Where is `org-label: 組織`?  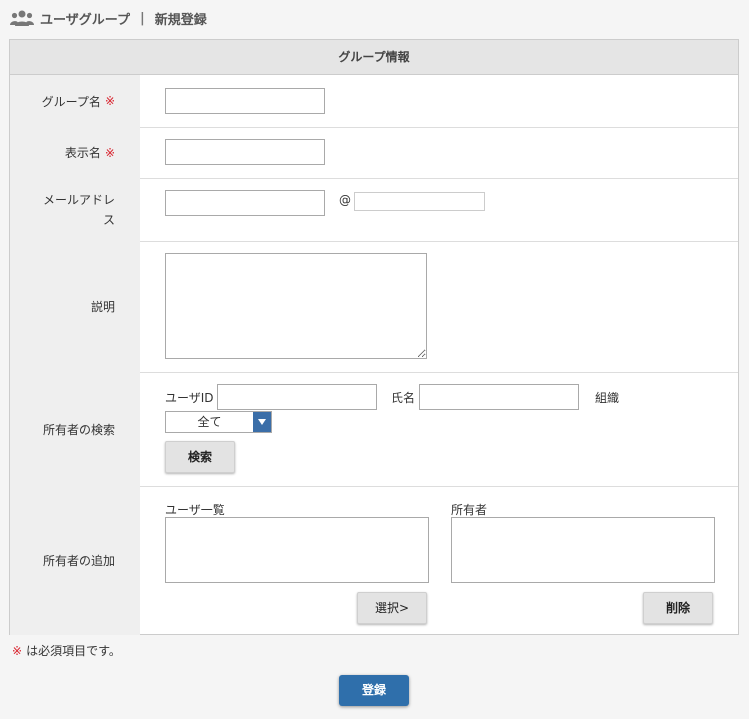
org-label: 組織 is located at coordinates (607, 398).